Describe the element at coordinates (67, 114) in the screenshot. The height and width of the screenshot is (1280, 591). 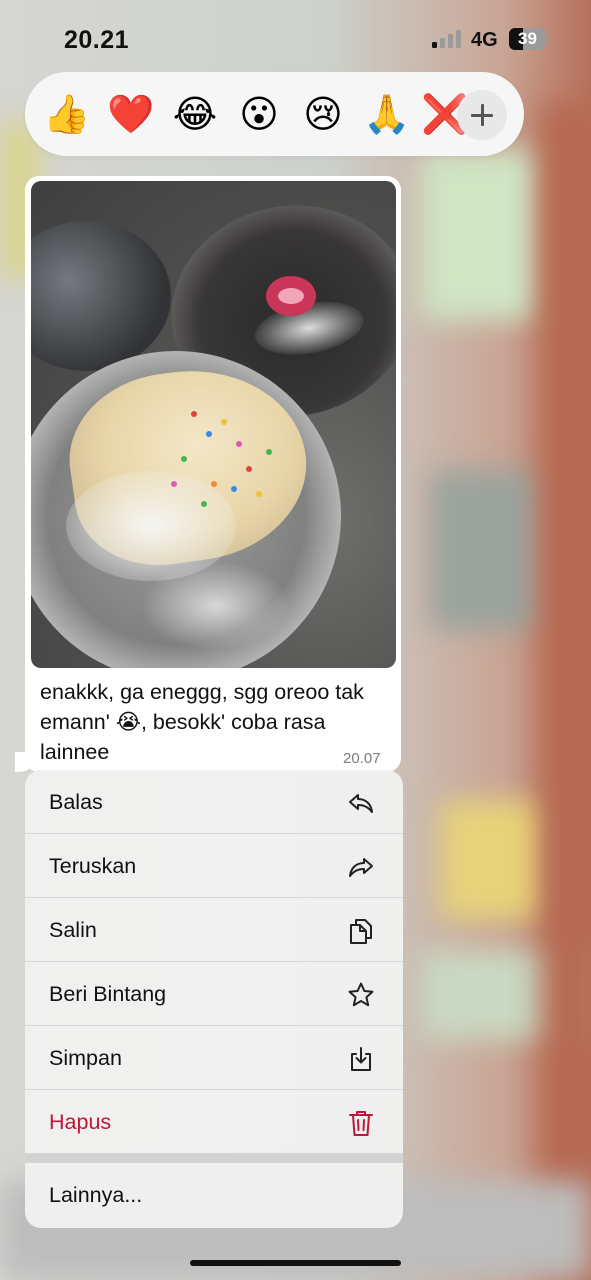
I see `reaction-thumbs-up: 👍` at that location.